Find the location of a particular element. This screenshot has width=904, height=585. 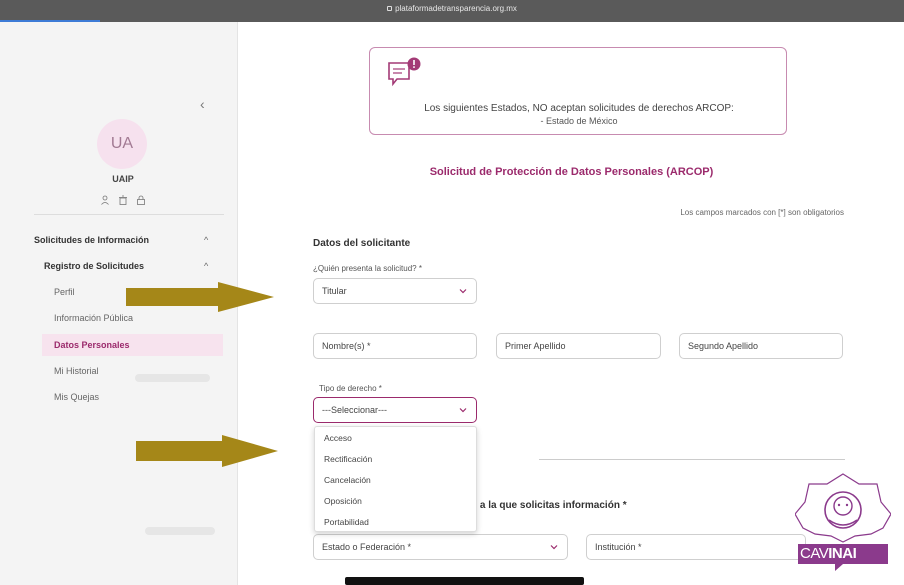

sidebar-item-informacion-publica: Información Pública is located at coordinates (93, 318).